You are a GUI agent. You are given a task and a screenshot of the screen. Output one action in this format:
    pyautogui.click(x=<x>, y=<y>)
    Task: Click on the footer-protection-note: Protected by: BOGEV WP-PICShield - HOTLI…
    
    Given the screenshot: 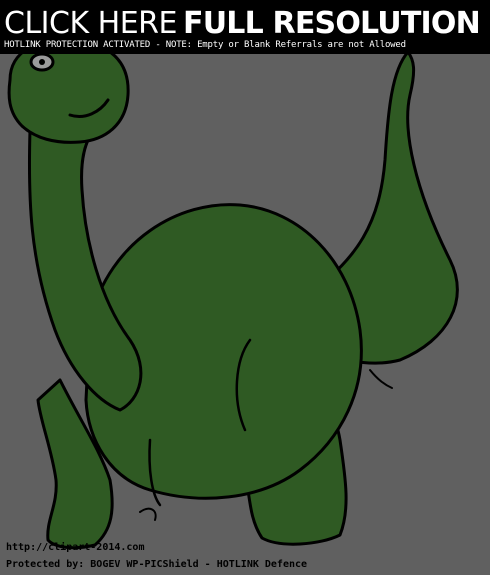 What is the action you would take?
    pyautogui.click(x=157, y=564)
    